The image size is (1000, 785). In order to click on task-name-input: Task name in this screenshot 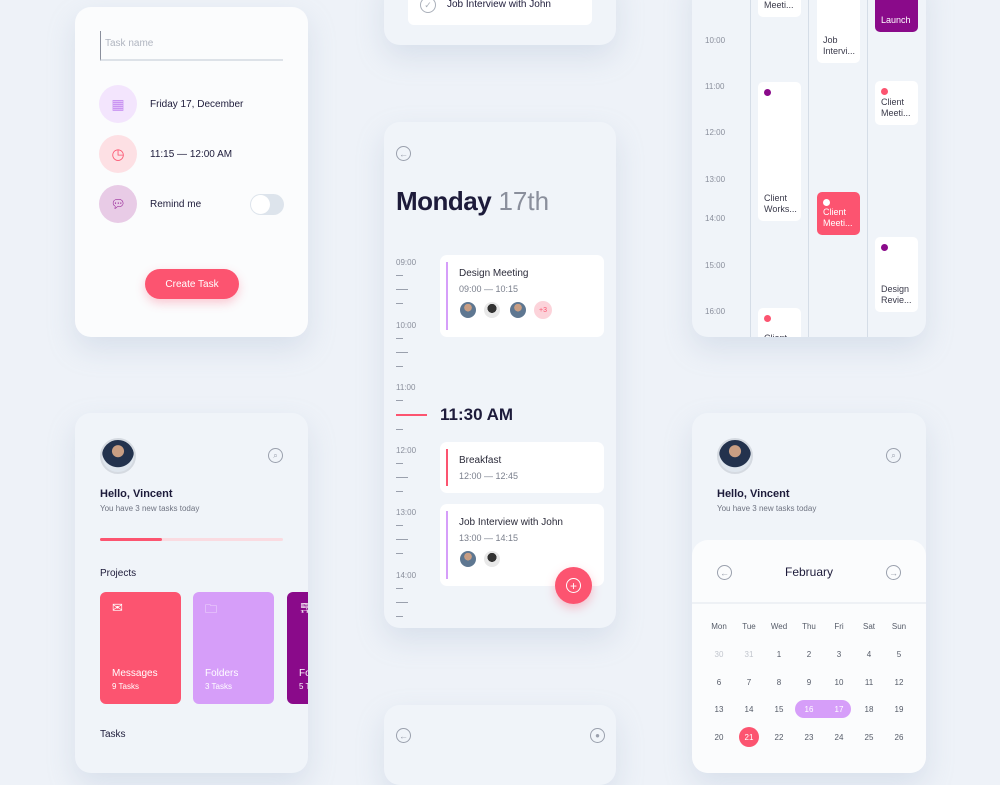, I will do `click(191, 46)`.